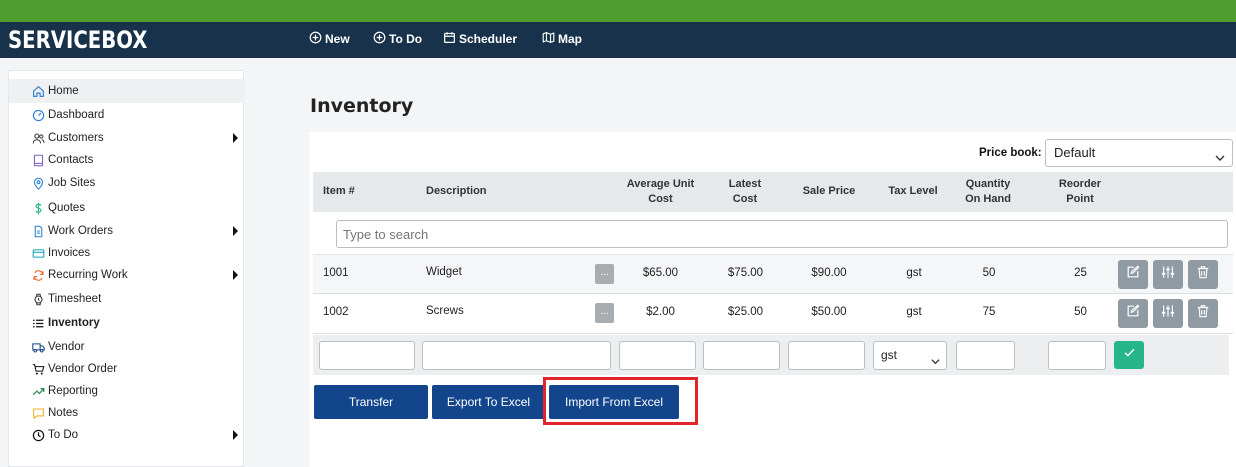 The width and height of the screenshot is (1236, 467). Describe the element at coordinates (782, 234) in the screenshot. I see `search-input` at that location.